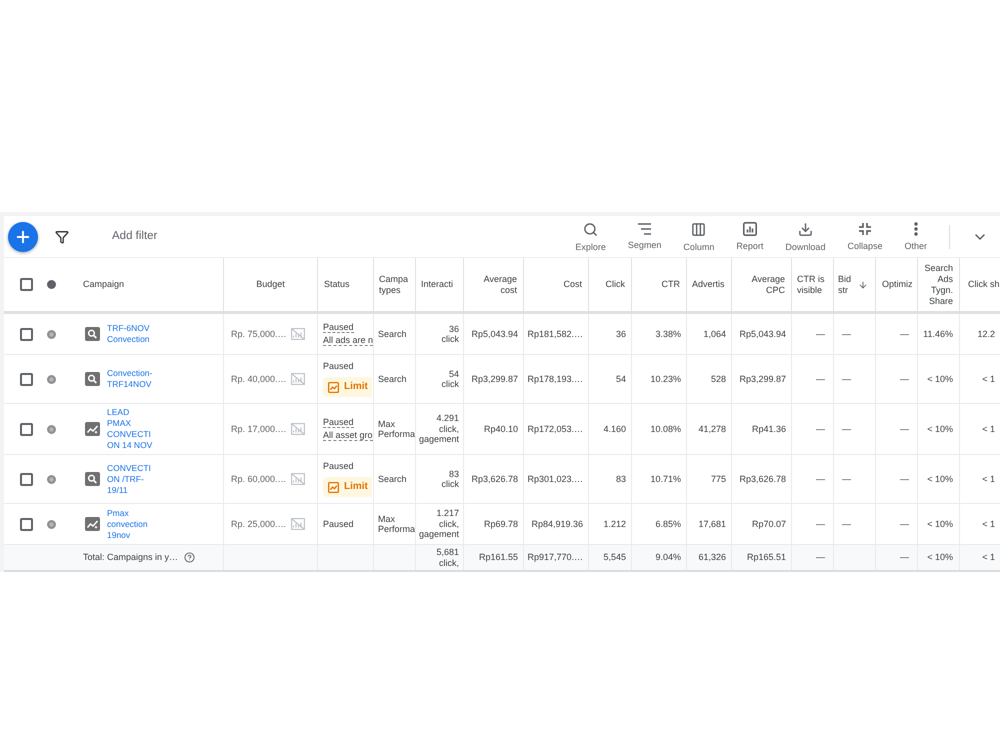 The image size is (1000, 750). What do you see at coordinates (864, 236) in the screenshot?
I see `collapse-button: Collapse` at bounding box center [864, 236].